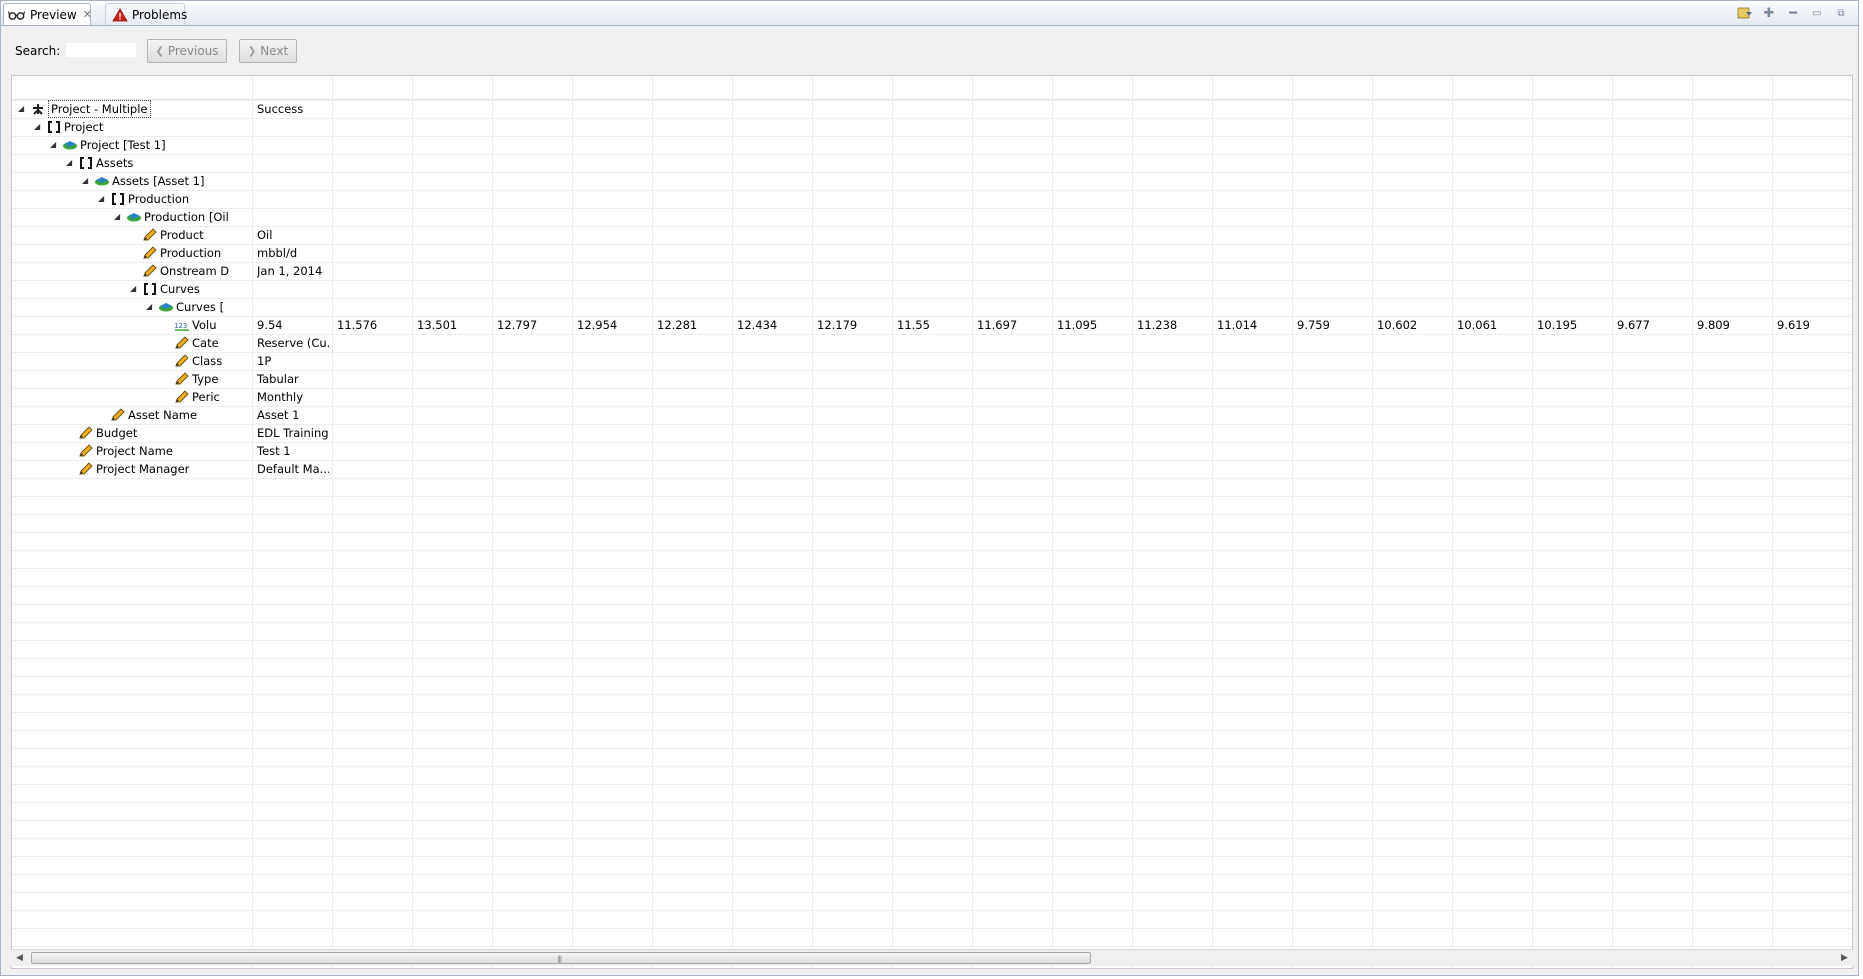 This screenshot has height=979, width=1863. What do you see at coordinates (932, 145) in the screenshot?
I see `tree-row: ◢ Project [Test 1]` at bounding box center [932, 145].